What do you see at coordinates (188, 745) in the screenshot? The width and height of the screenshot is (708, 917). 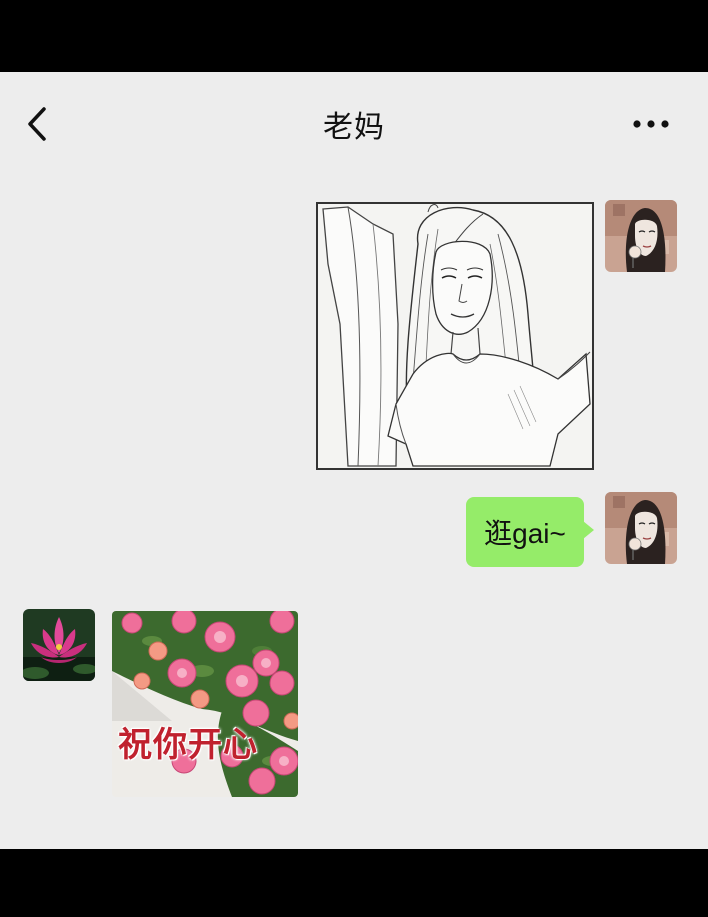 I see `sticker-caption: 祝你开心` at bounding box center [188, 745].